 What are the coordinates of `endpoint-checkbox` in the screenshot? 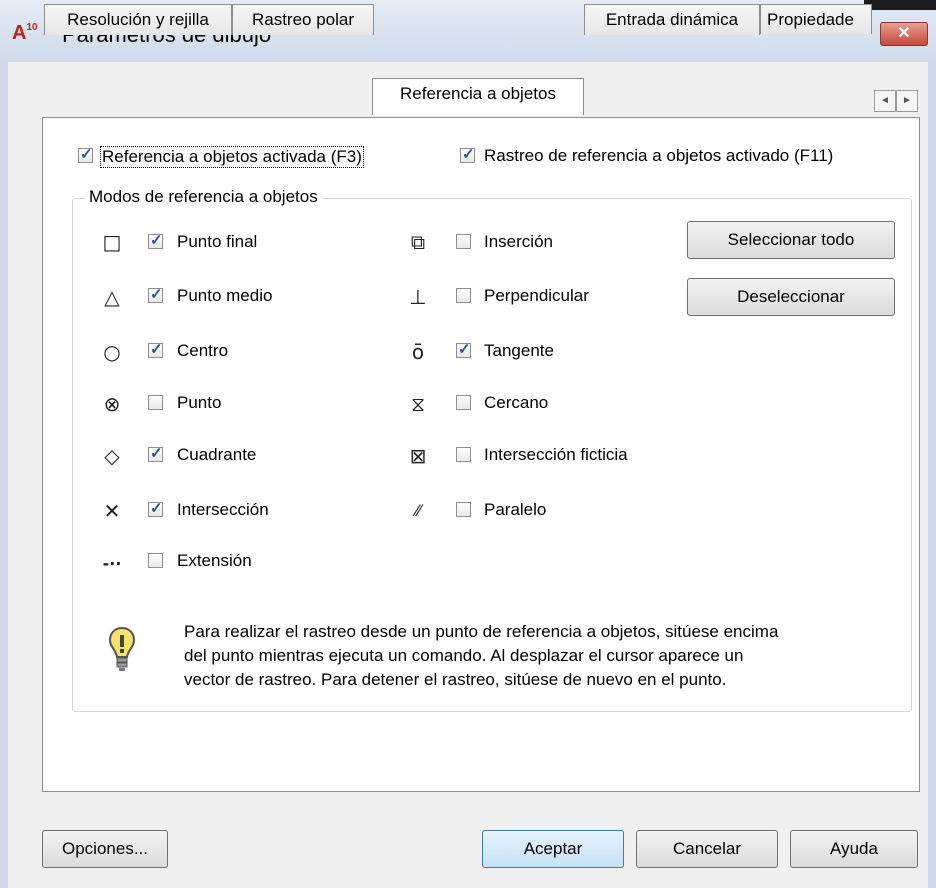 It's located at (155, 240).